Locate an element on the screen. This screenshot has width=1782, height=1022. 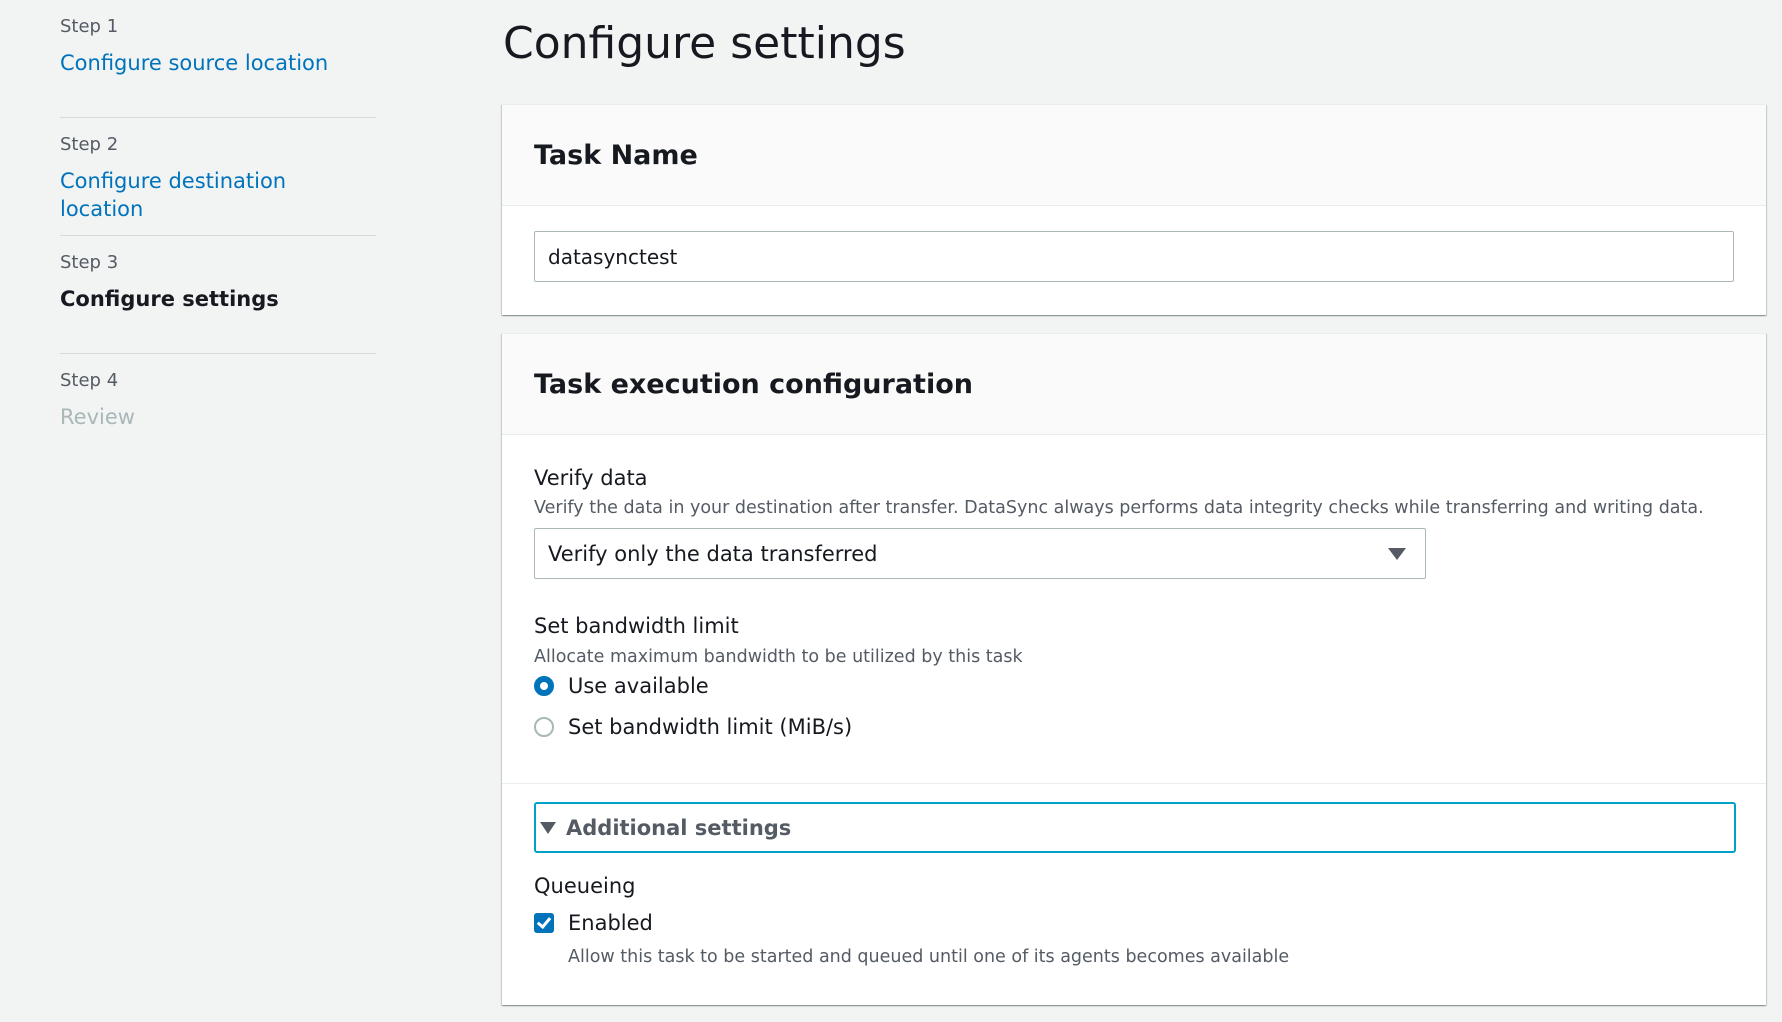
panel-header: Task Name is located at coordinates (1134, 155).